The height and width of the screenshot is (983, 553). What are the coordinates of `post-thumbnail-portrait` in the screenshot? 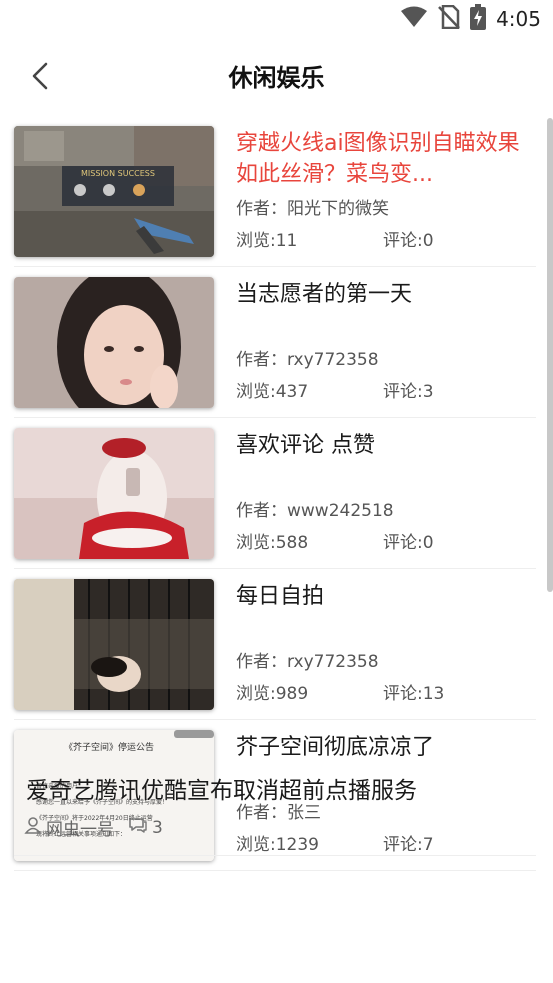 It's located at (114, 342).